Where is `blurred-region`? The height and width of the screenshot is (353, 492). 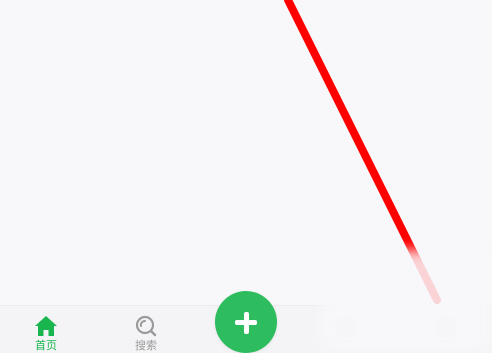
blurred-region is located at coordinates (406, 301).